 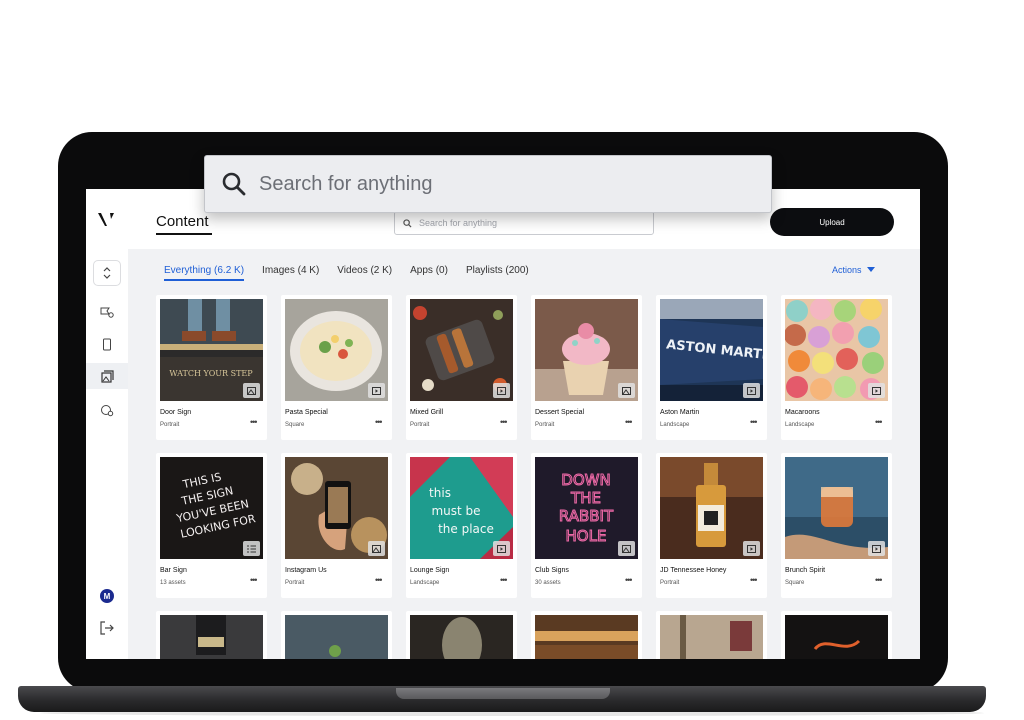 I want to click on logout-icon, so click(x=107, y=628).